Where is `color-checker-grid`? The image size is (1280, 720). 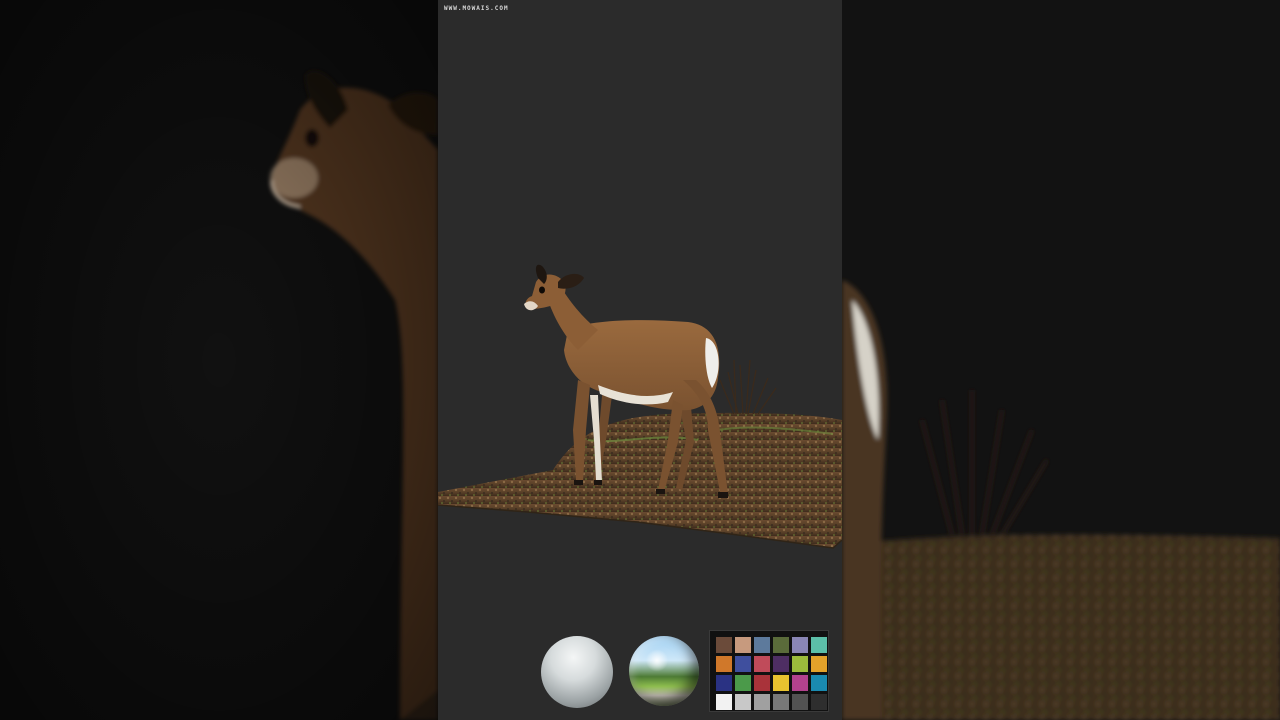 color-checker-grid is located at coordinates (771, 673).